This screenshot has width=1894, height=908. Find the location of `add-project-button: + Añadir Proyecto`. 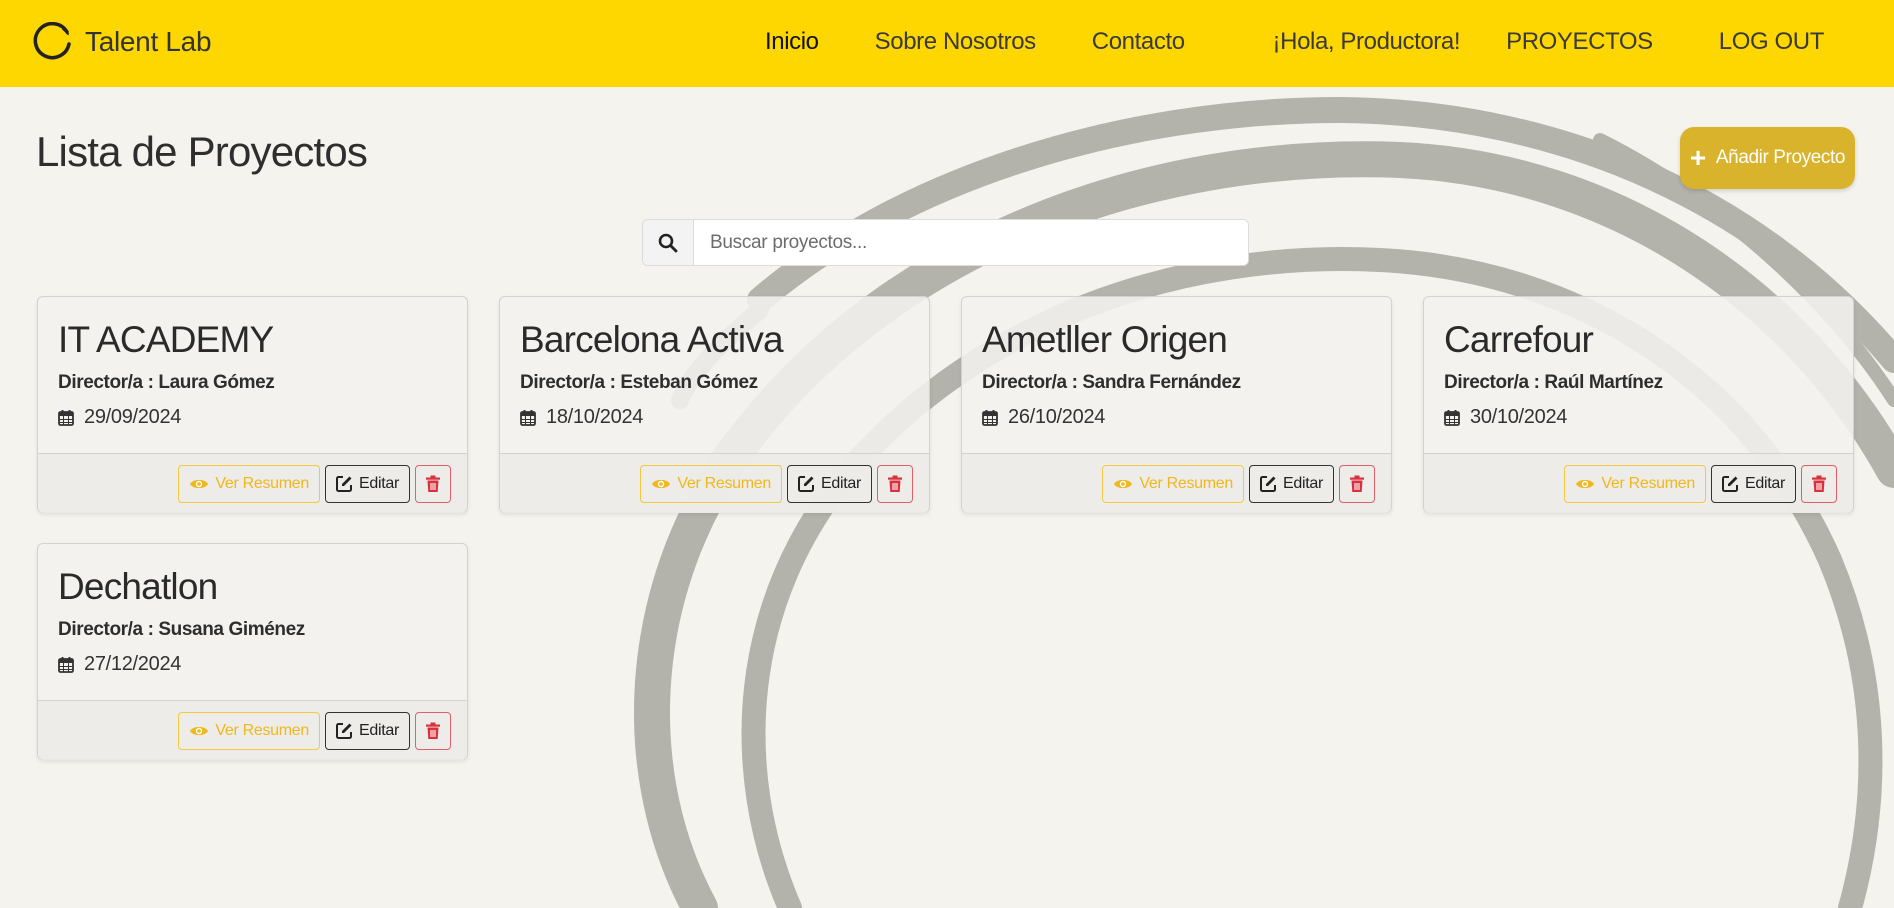

add-project-button: + Añadir Proyecto is located at coordinates (1767, 158).